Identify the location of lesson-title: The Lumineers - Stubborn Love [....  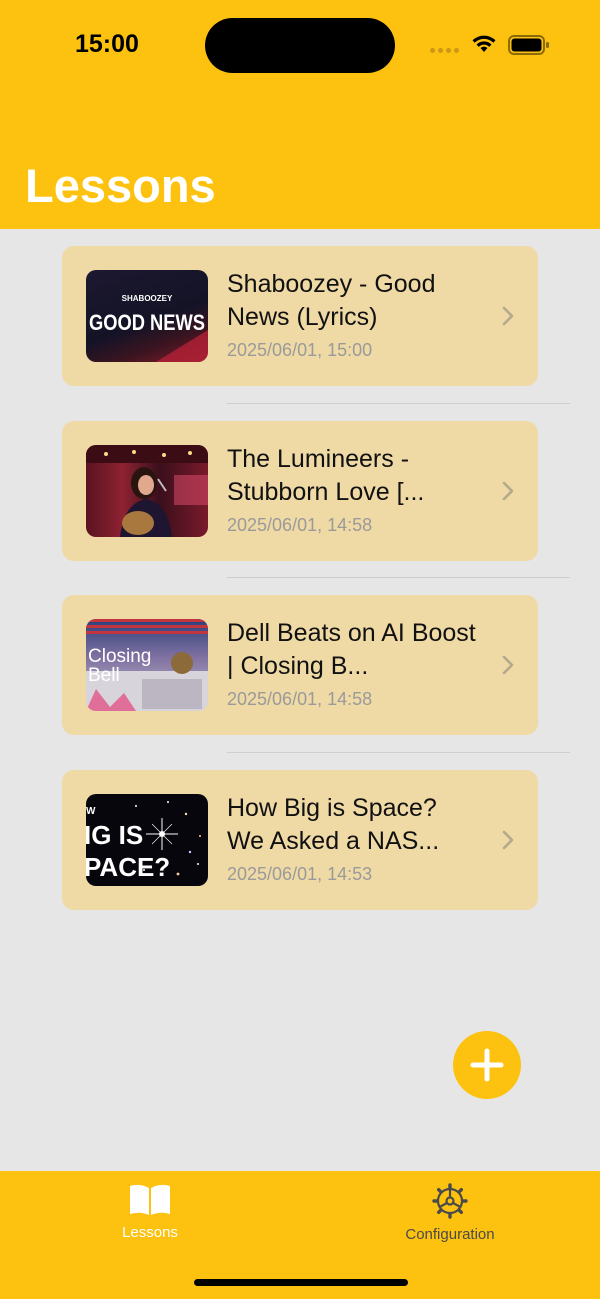
(326, 475).